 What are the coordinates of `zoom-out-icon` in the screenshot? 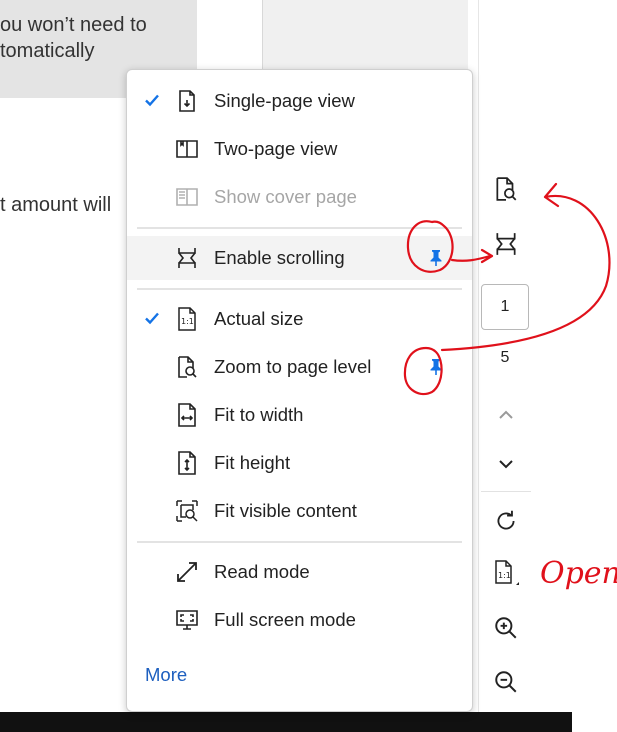 It's located at (506, 682).